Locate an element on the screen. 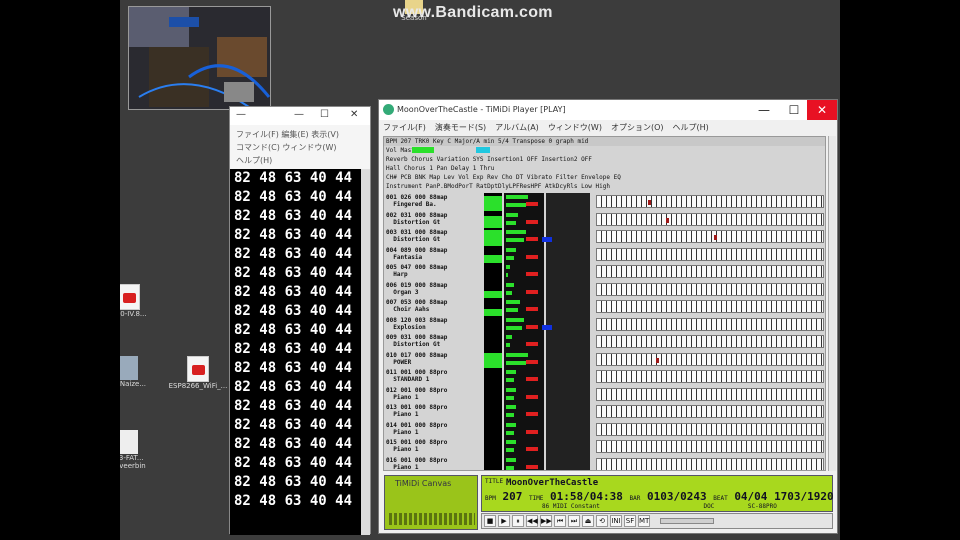  bpm-label: BPM is located at coordinates (490, 498).